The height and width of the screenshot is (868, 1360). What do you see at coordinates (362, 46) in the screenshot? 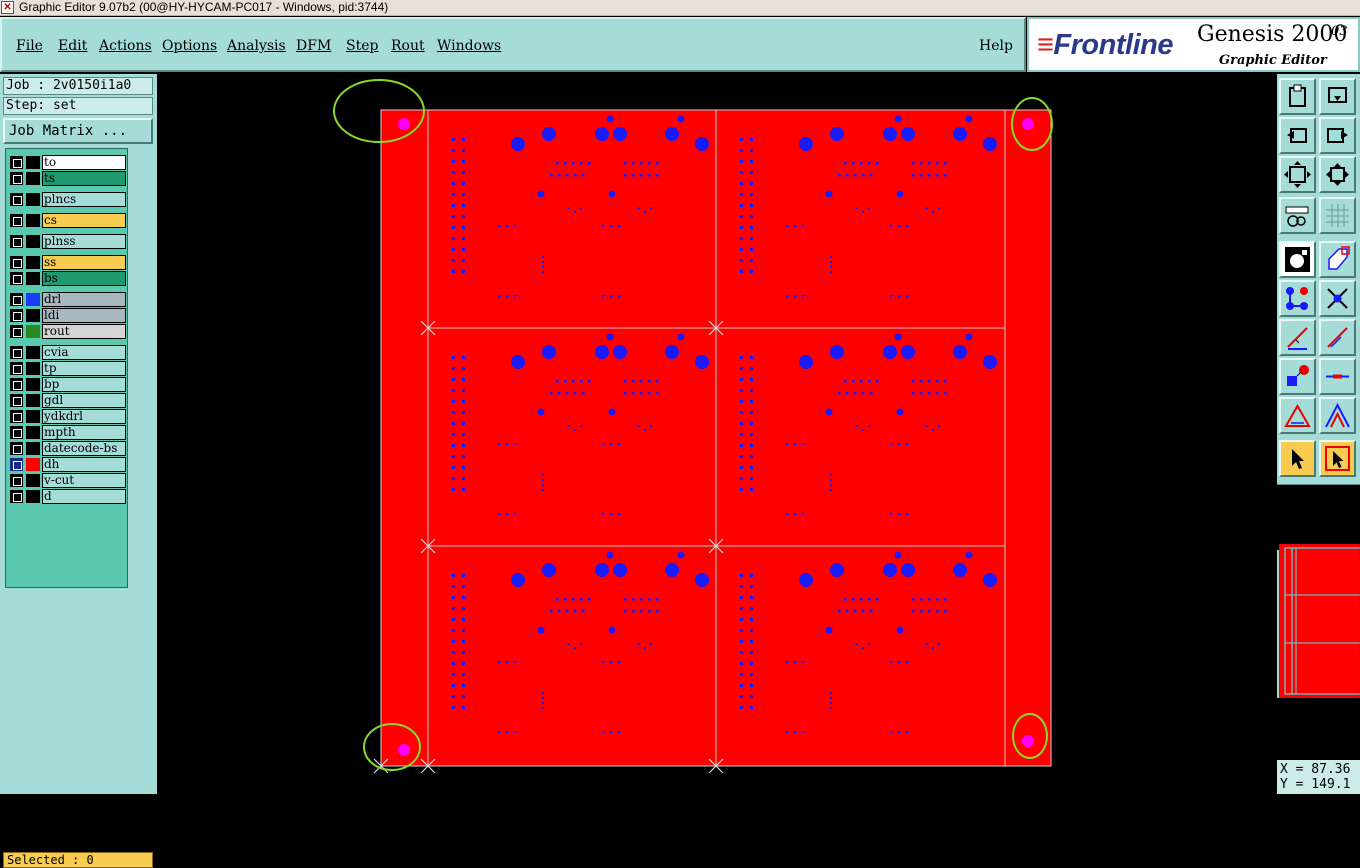
I see `menu-step: Step` at bounding box center [362, 46].